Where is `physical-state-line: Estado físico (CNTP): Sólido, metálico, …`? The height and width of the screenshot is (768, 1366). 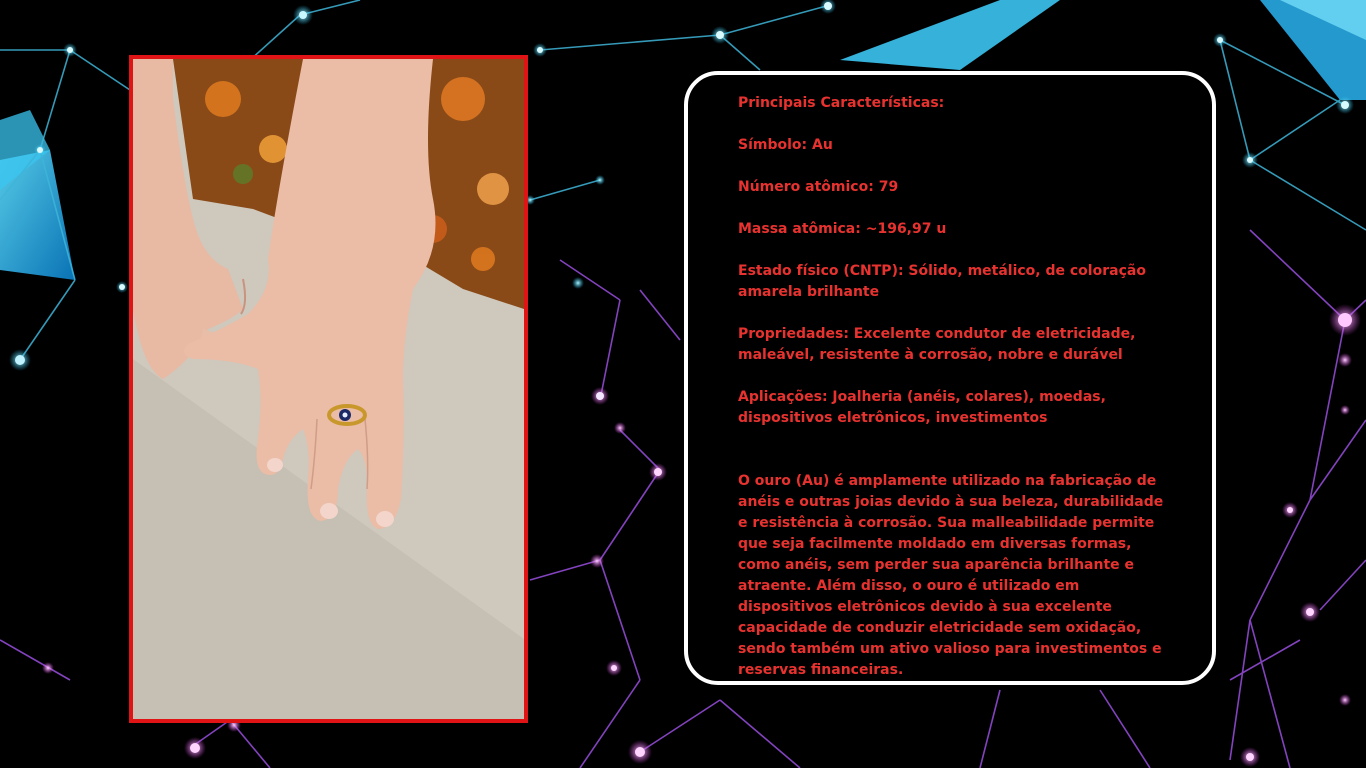 physical-state-line: Estado físico (CNTP): Sólido, metálico, … is located at coordinates (942, 281).